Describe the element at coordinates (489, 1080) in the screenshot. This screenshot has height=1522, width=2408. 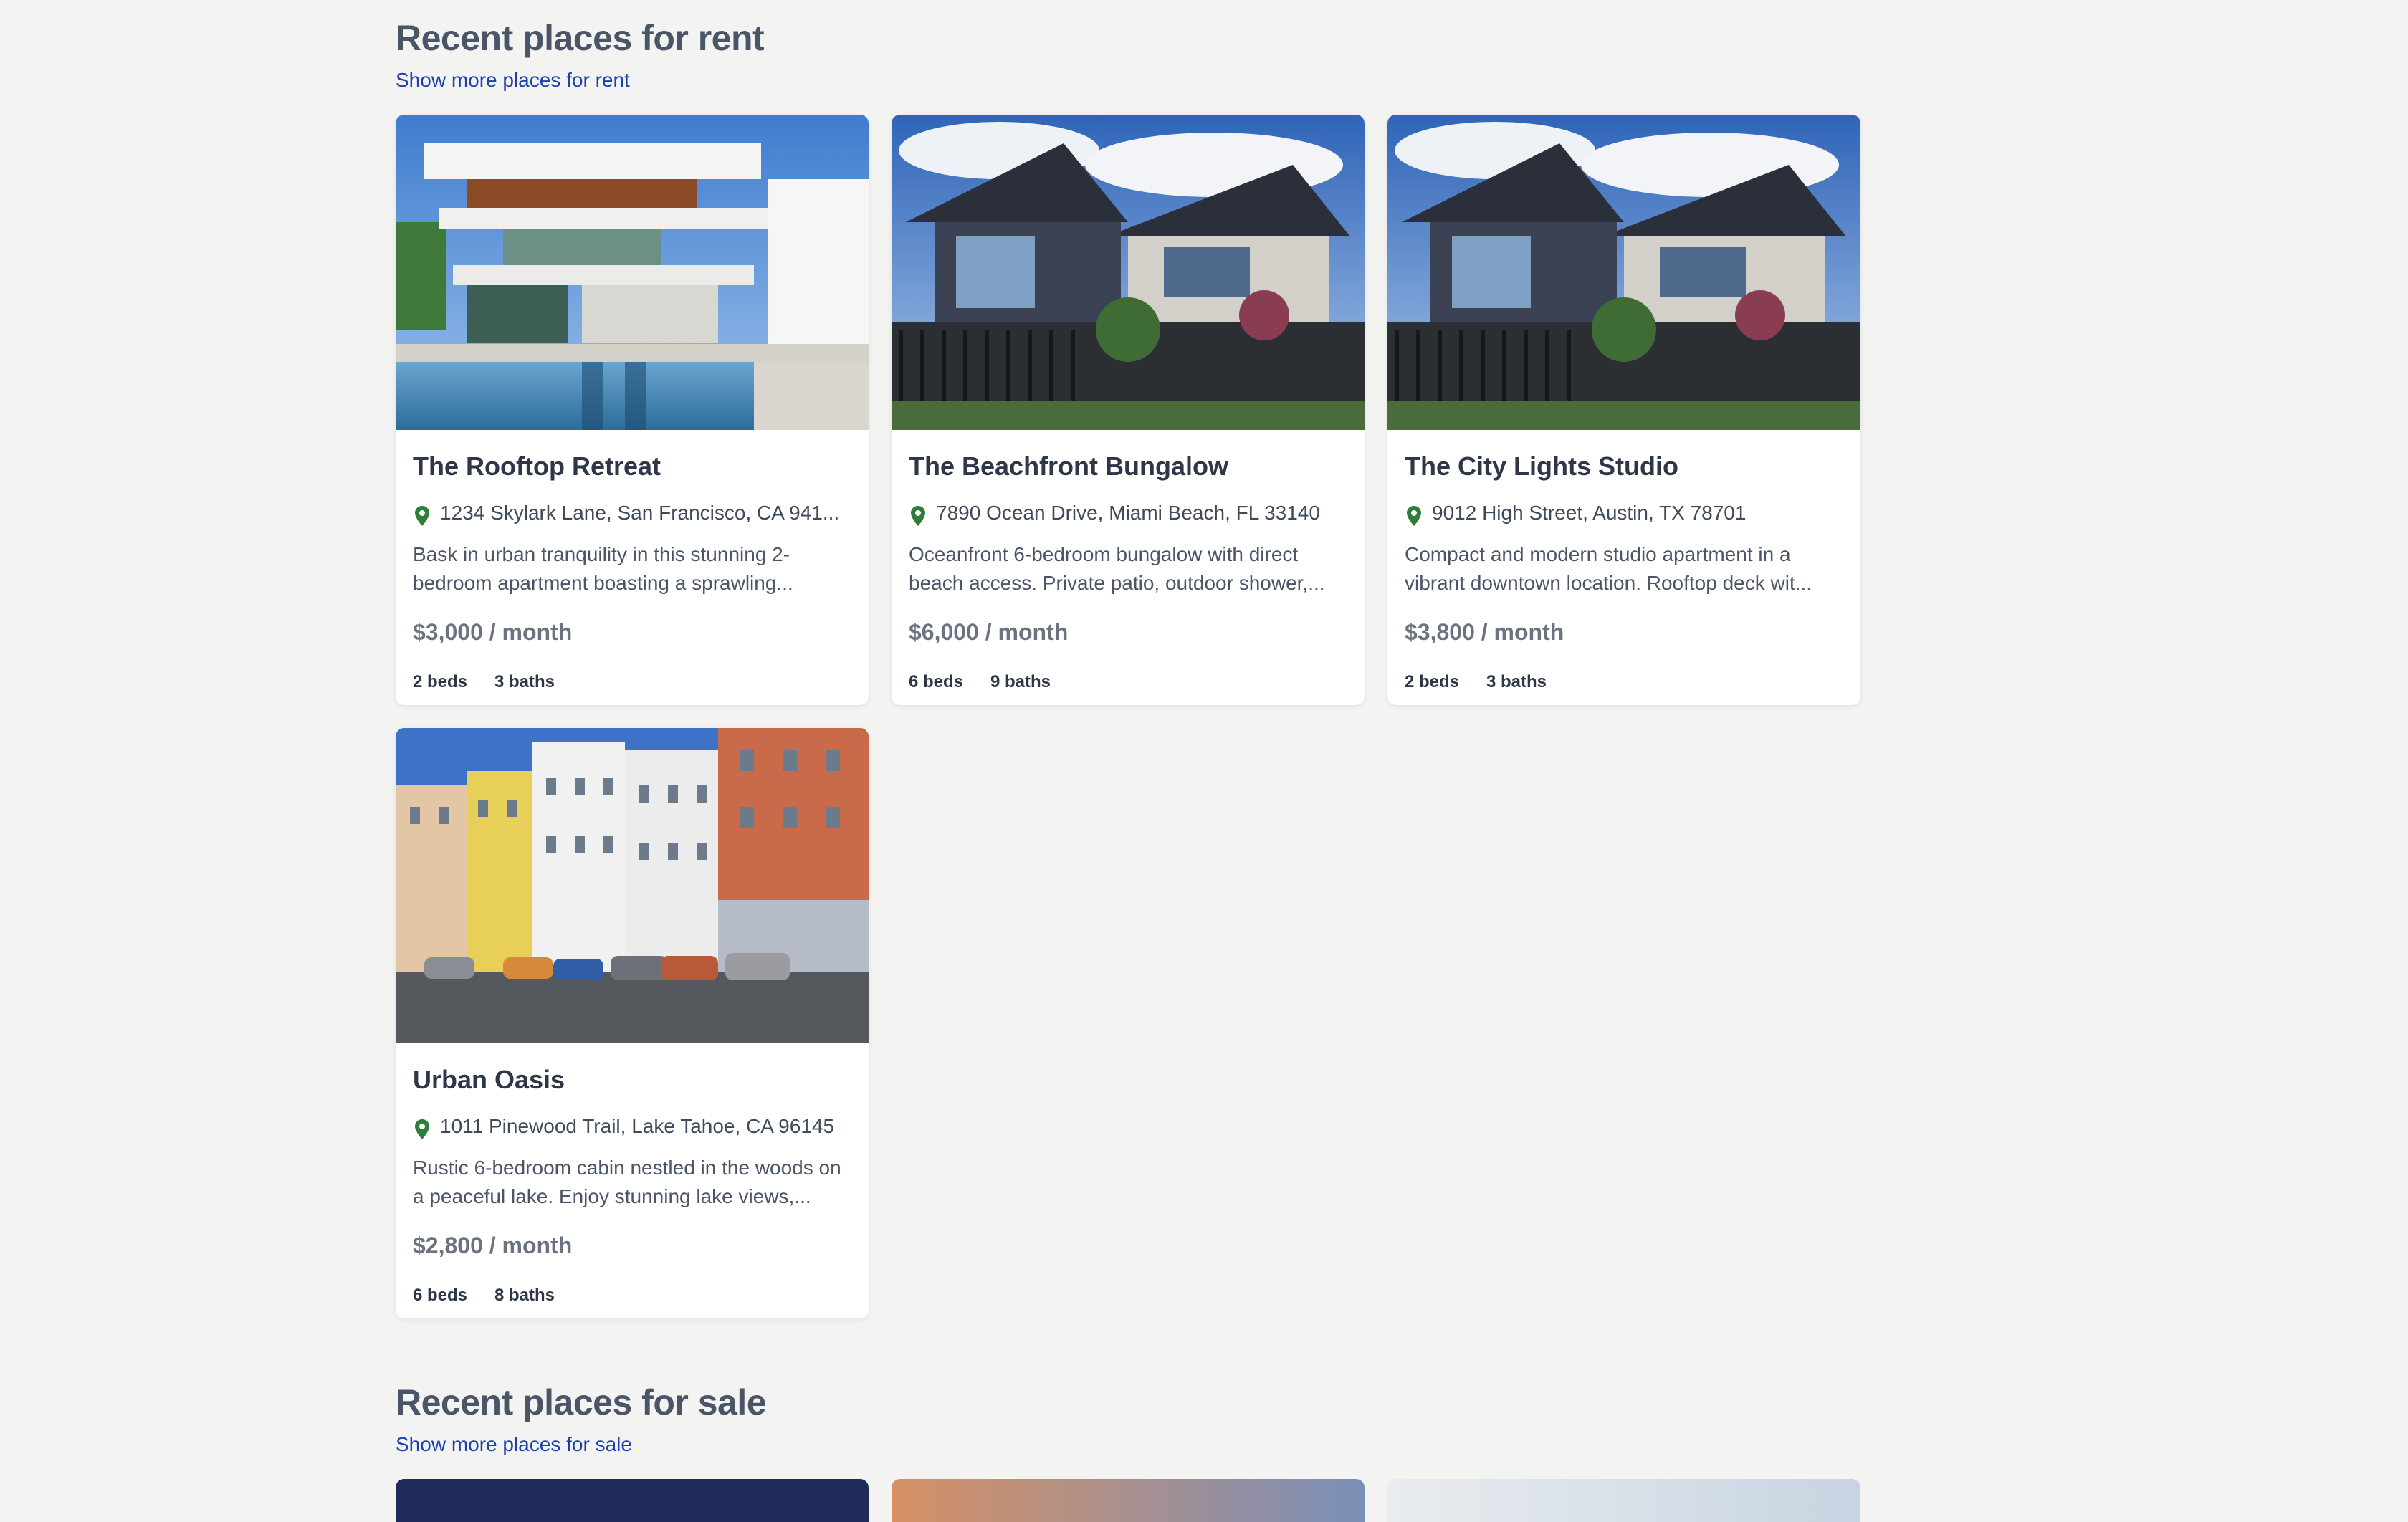
I see `listing-title: Urban Oasis` at that location.